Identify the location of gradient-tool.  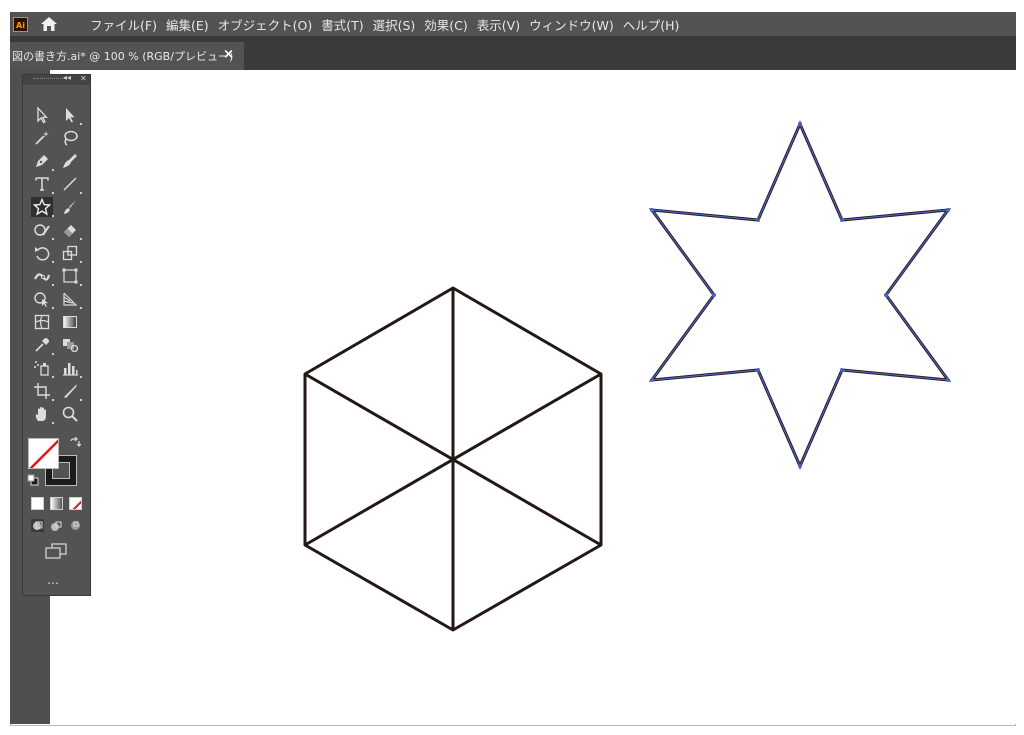
(70, 322).